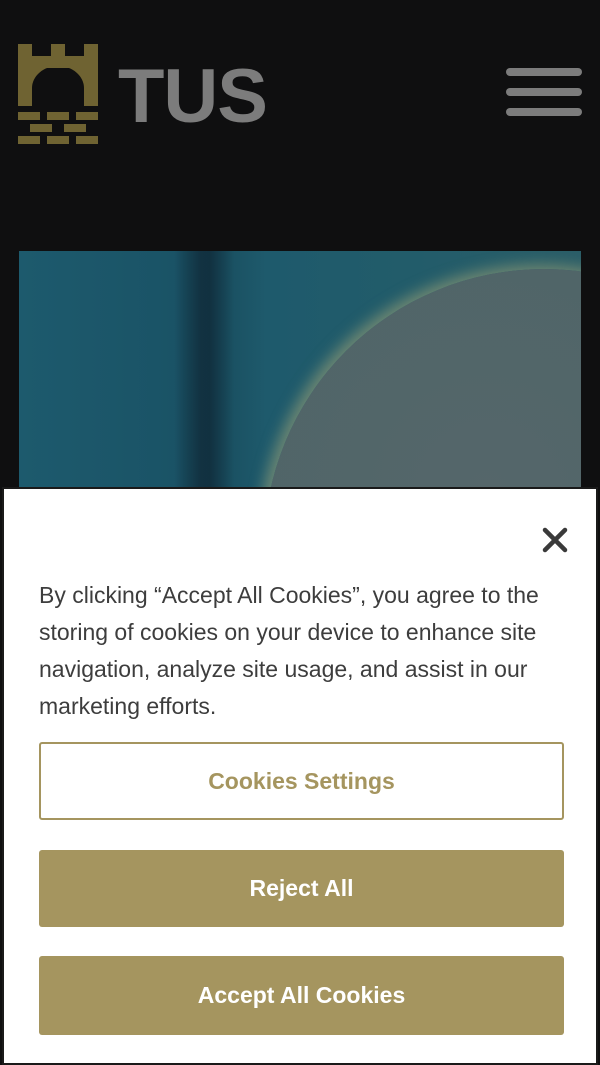 Image resolution: width=600 pixels, height=1065 pixels. What do you see at coordinates (422, 390) in the screenshot?
I see `hero-image-shape` at bounding box center [422, 390].